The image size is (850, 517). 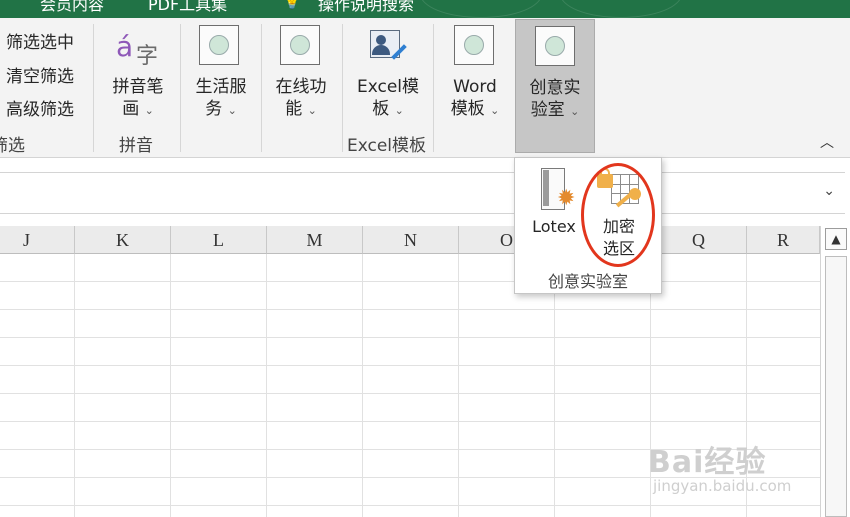 I want to click on lotex-button: ✹ Lotex, so click(x=552, y=202).